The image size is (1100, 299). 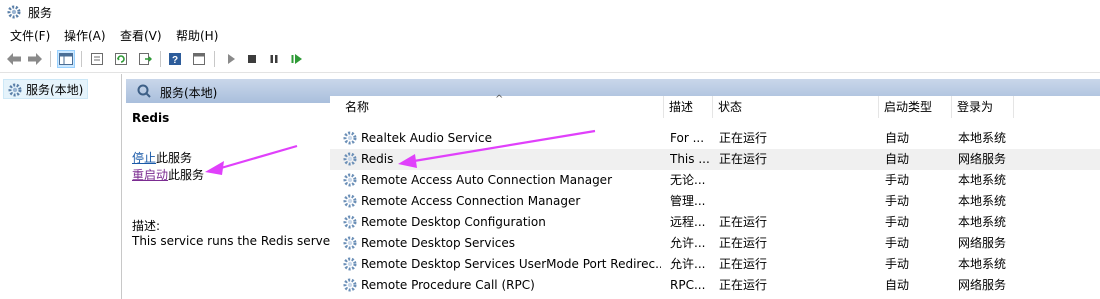 What do you see at coordinates (274, 59) in the screenshot?
I see `pause-icon` at bounding box center [274, 59].